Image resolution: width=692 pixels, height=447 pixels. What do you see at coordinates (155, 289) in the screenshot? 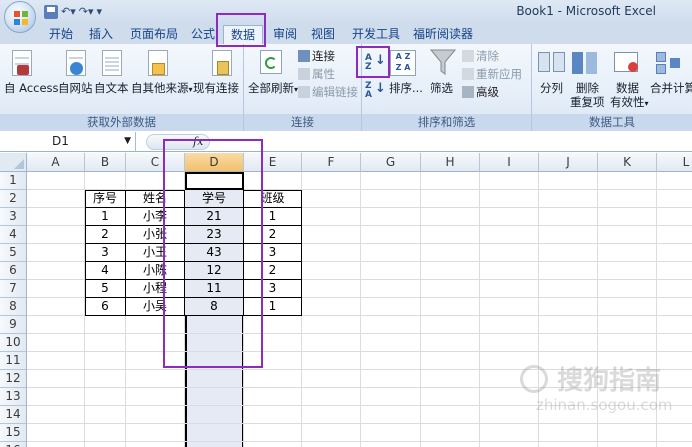
I see `table-cell: 小程` at bounding box center [155, 289].